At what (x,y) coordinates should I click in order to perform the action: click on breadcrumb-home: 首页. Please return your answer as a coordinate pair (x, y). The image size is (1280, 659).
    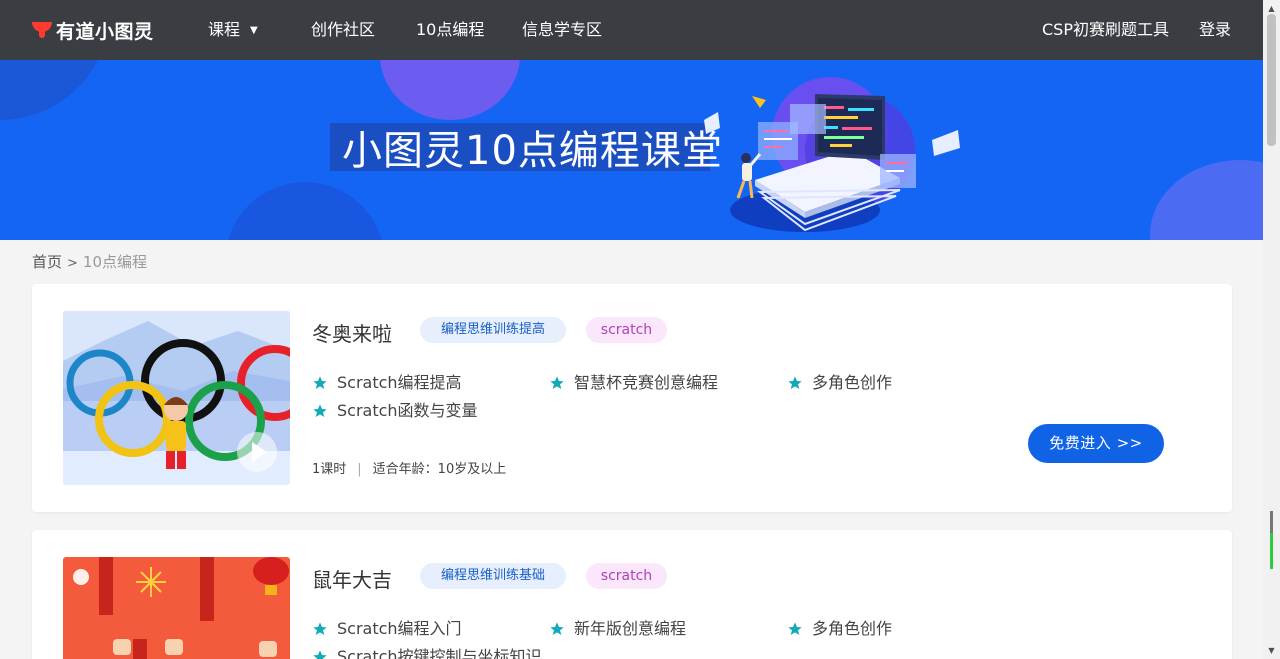
    Looking at the image, I should click on (47, 262).